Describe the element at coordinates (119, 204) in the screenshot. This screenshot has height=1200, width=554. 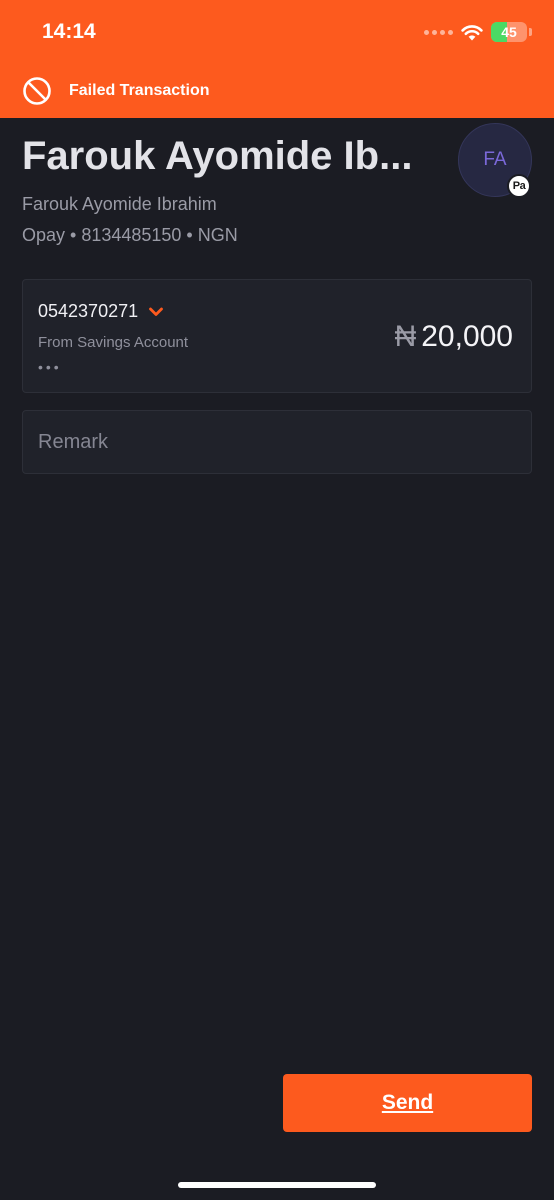
I see `recipient-full-name: Farouk Ayomide Ibrahim` at that location.